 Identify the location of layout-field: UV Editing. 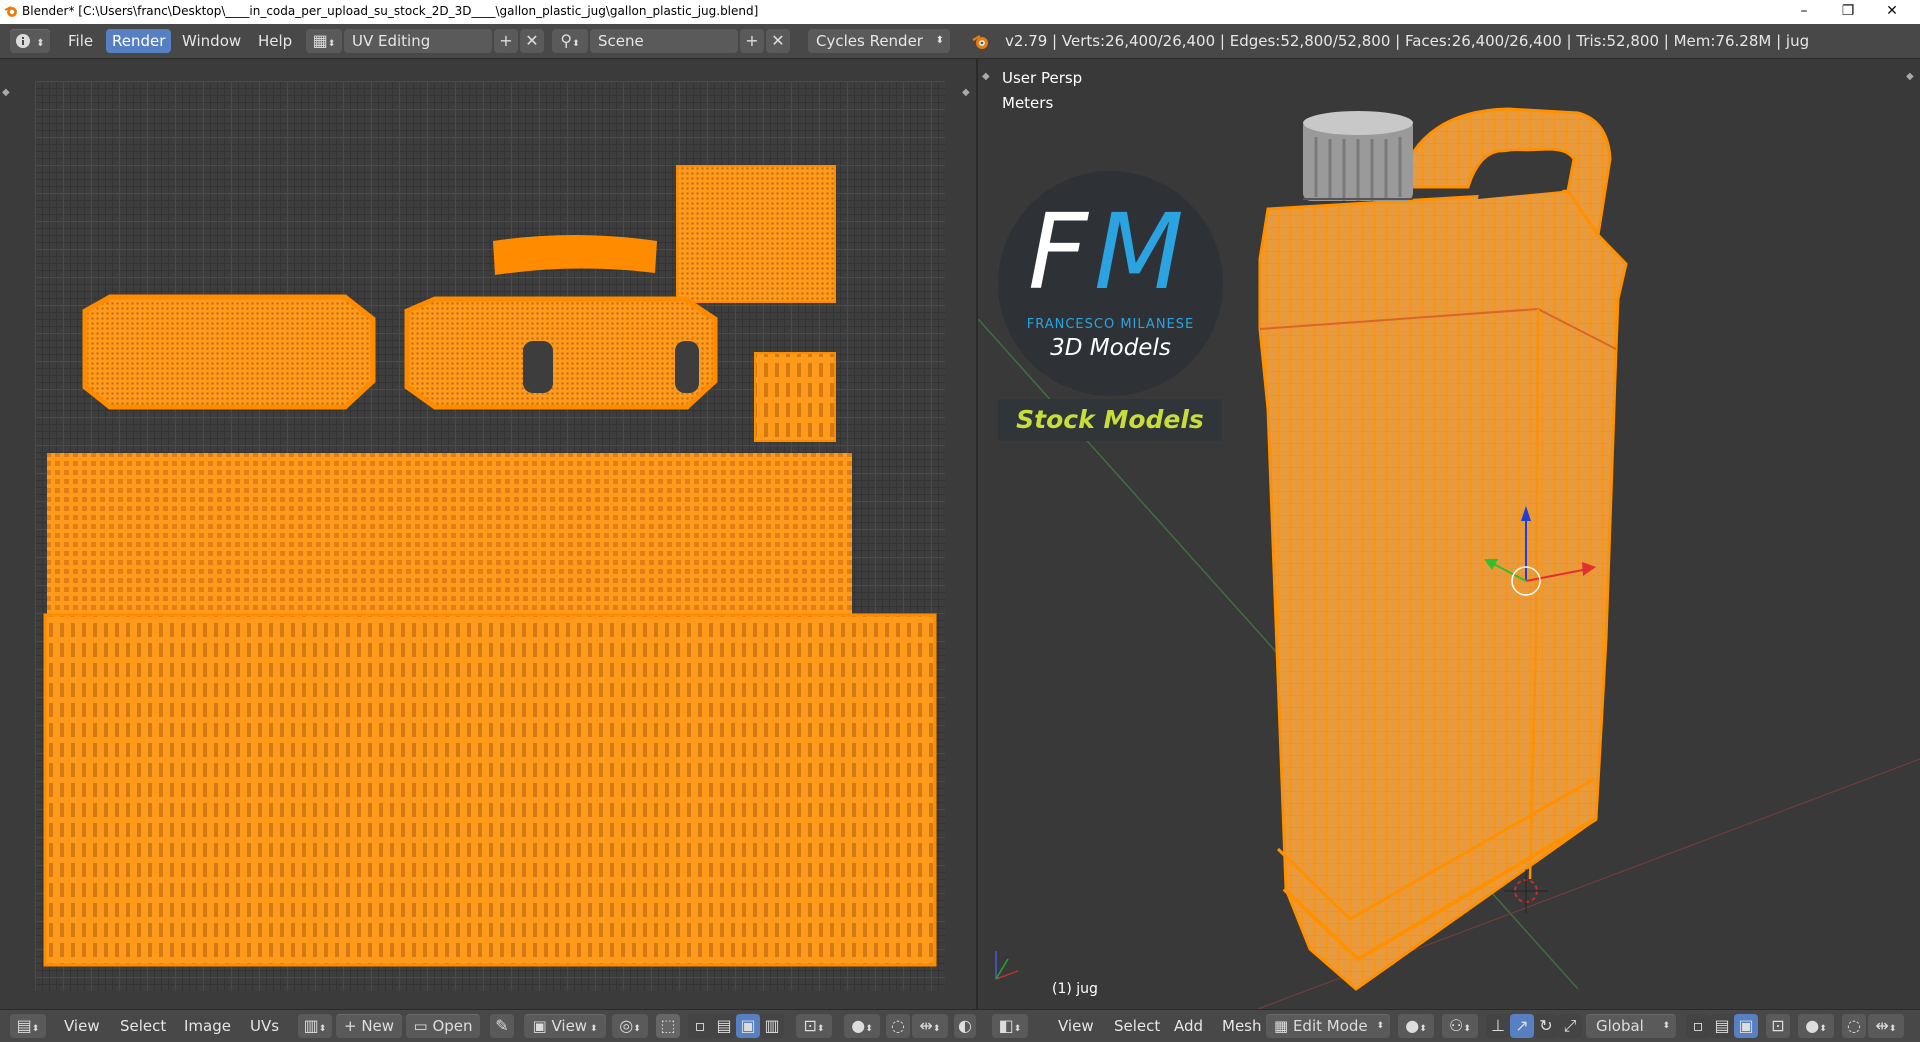
(418, 41).